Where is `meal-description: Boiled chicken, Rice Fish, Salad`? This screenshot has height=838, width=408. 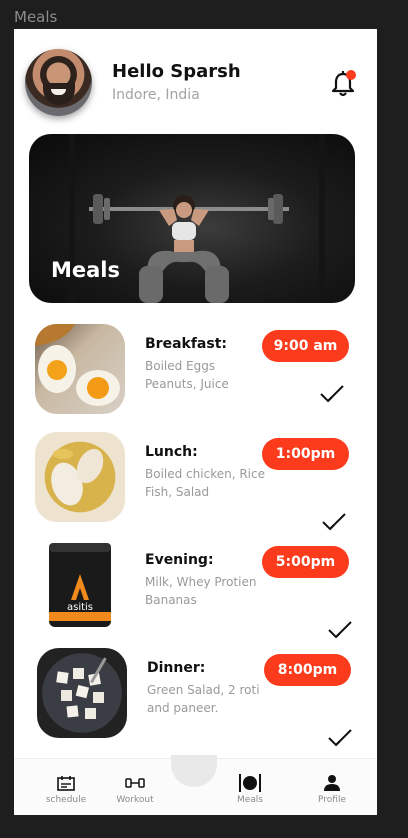 meal-description: Boiled chicken, Rice Fish, Salad is located at coordinates (210, 483).